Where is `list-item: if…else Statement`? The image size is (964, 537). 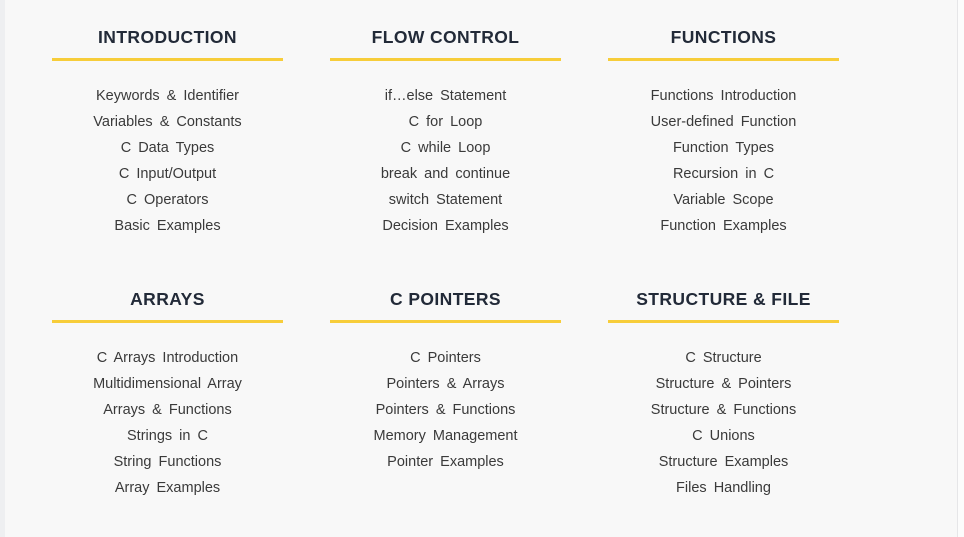 list-item: if…else Statement is located at coordinates (445, 96).